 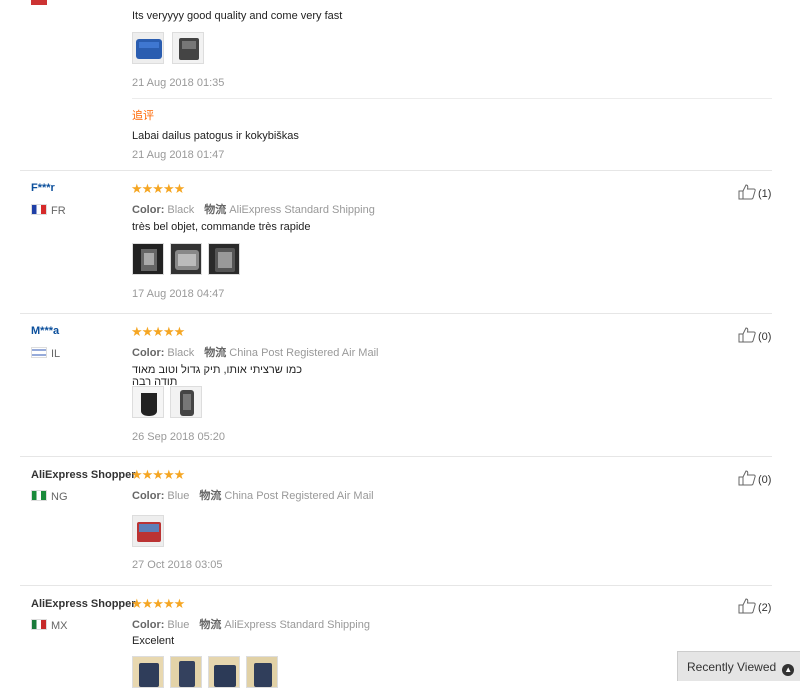 I want to click on reviewer-country: MX, so click(x=49, y=625).